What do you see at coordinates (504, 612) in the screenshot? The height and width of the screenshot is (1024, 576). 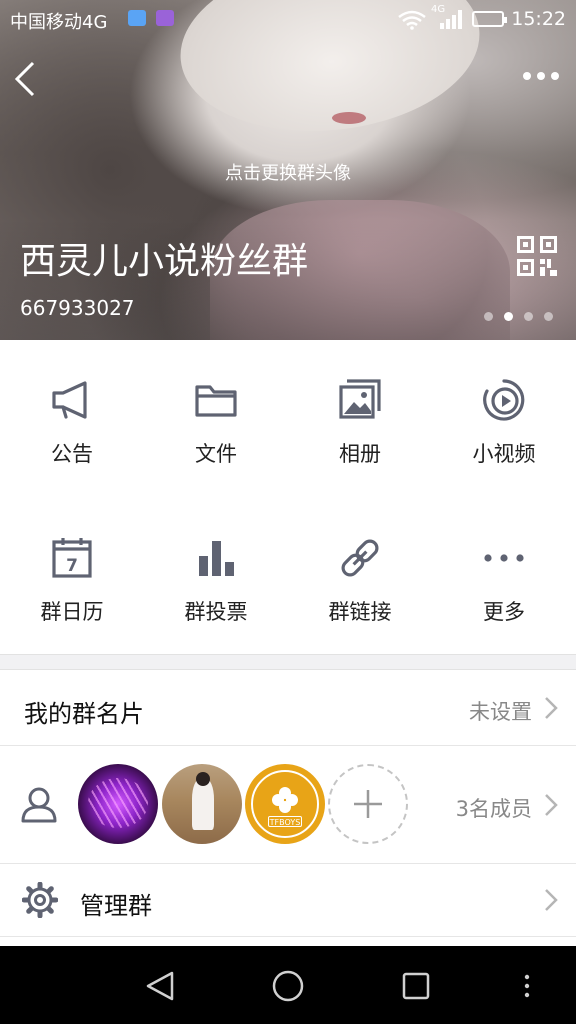 I see `feature-label: 更多` at bounding box center [504, 612].